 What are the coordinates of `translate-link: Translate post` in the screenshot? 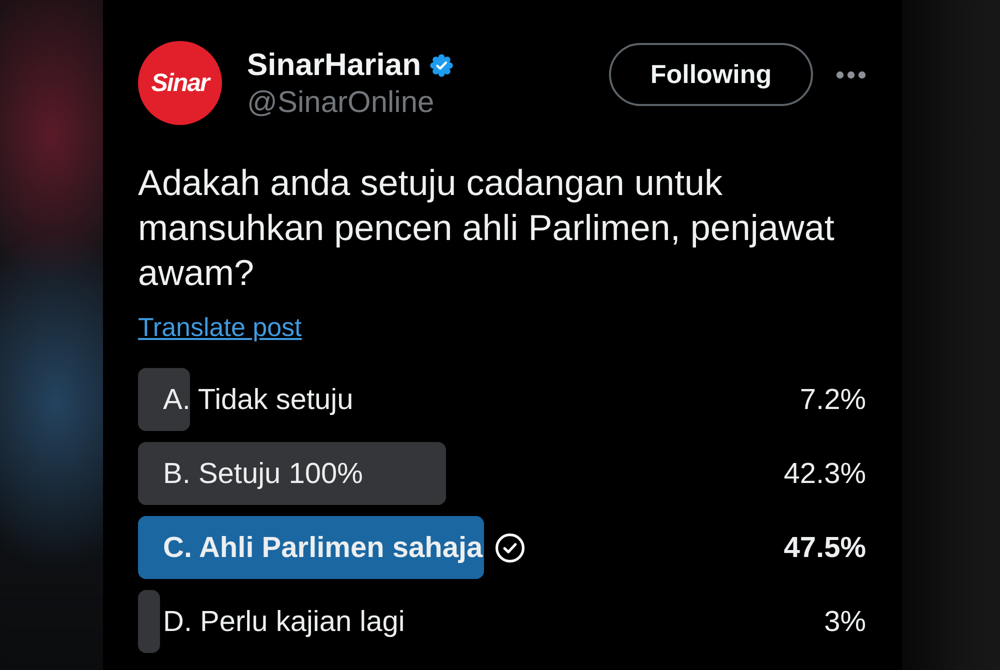 It's located at (220, 327).